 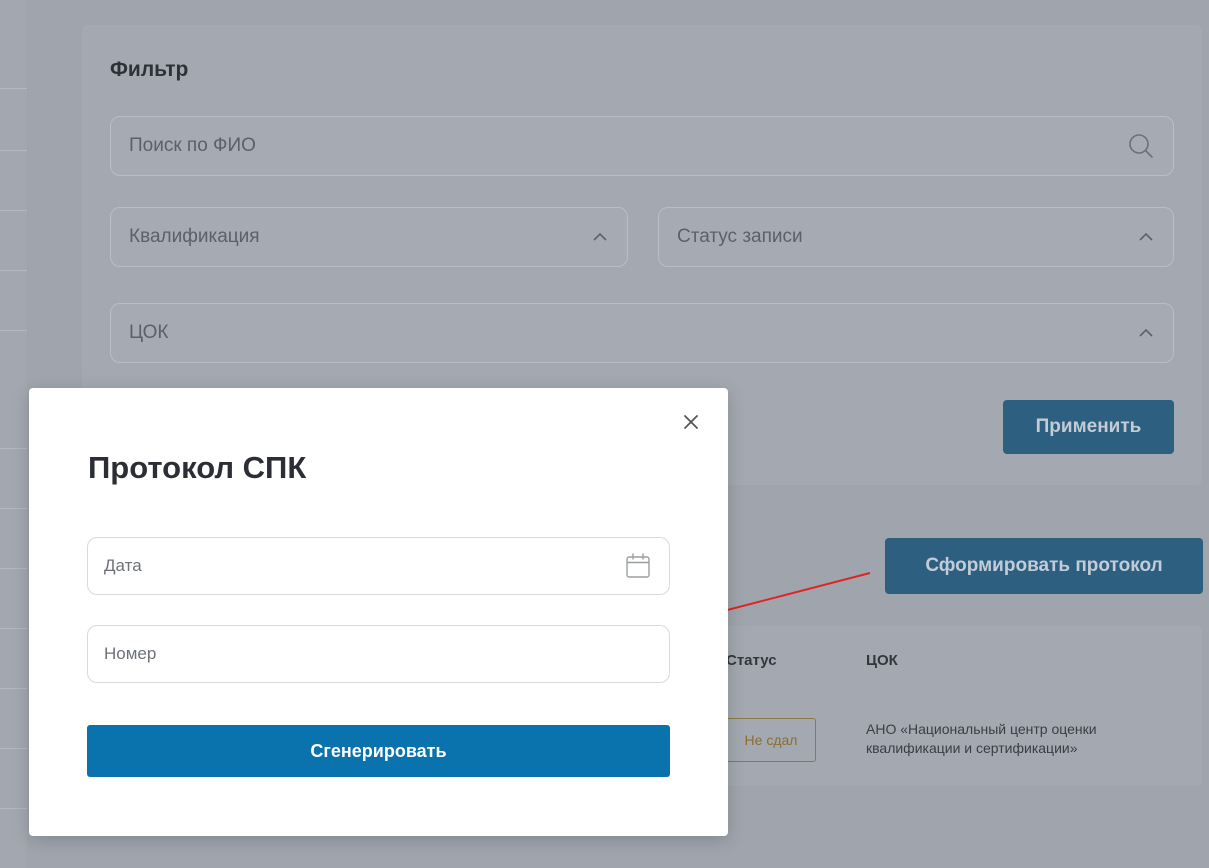 I want to click on date-input, so click(x=378, y=566).